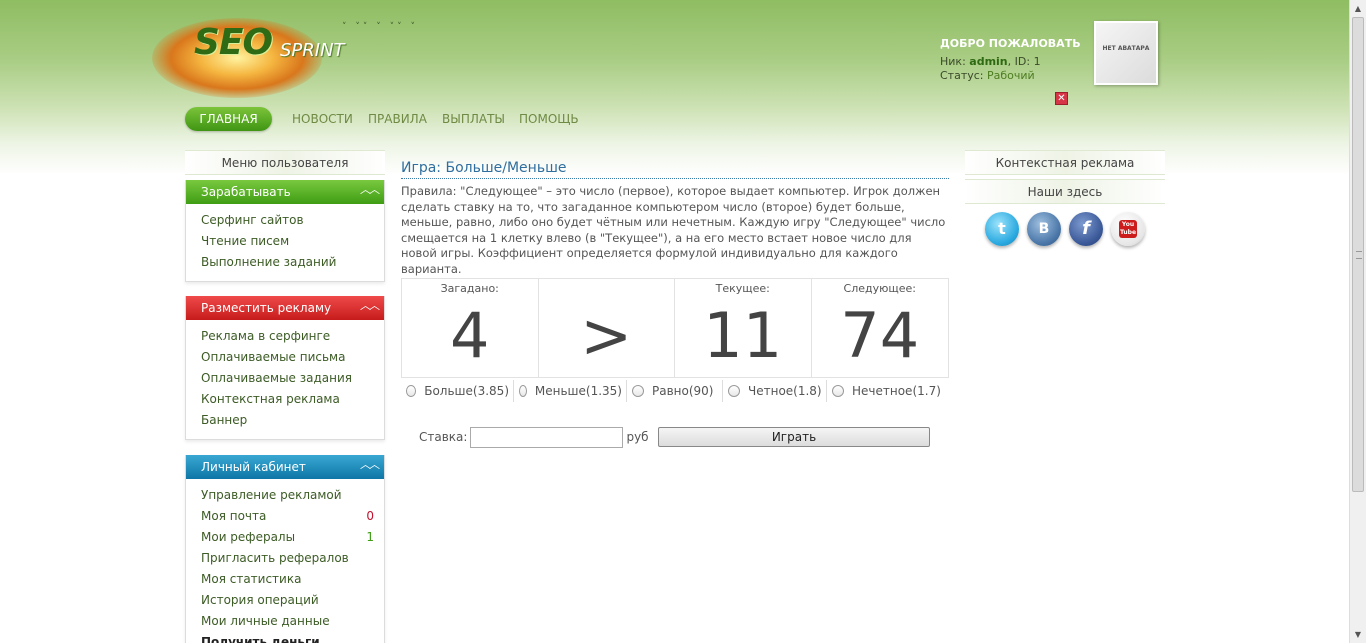  I want to click on radio-more, so click(411, 391).